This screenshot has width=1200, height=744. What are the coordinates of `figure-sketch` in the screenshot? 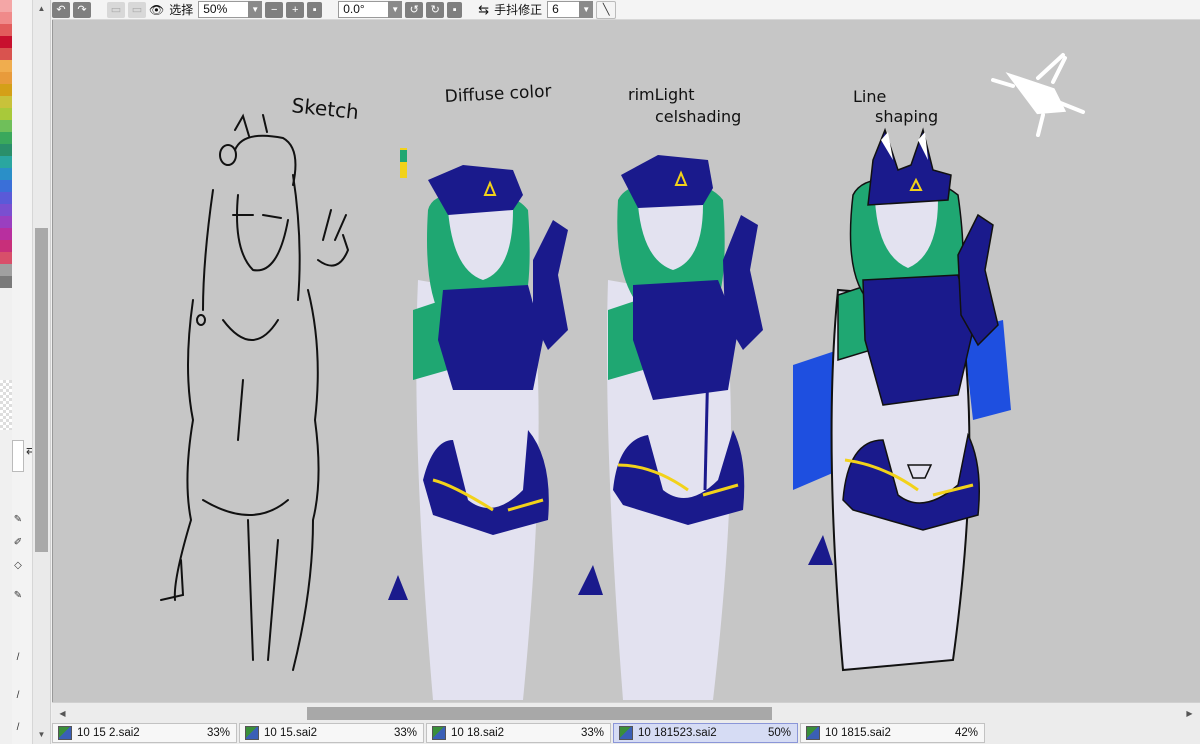 It's located at (255, 392).